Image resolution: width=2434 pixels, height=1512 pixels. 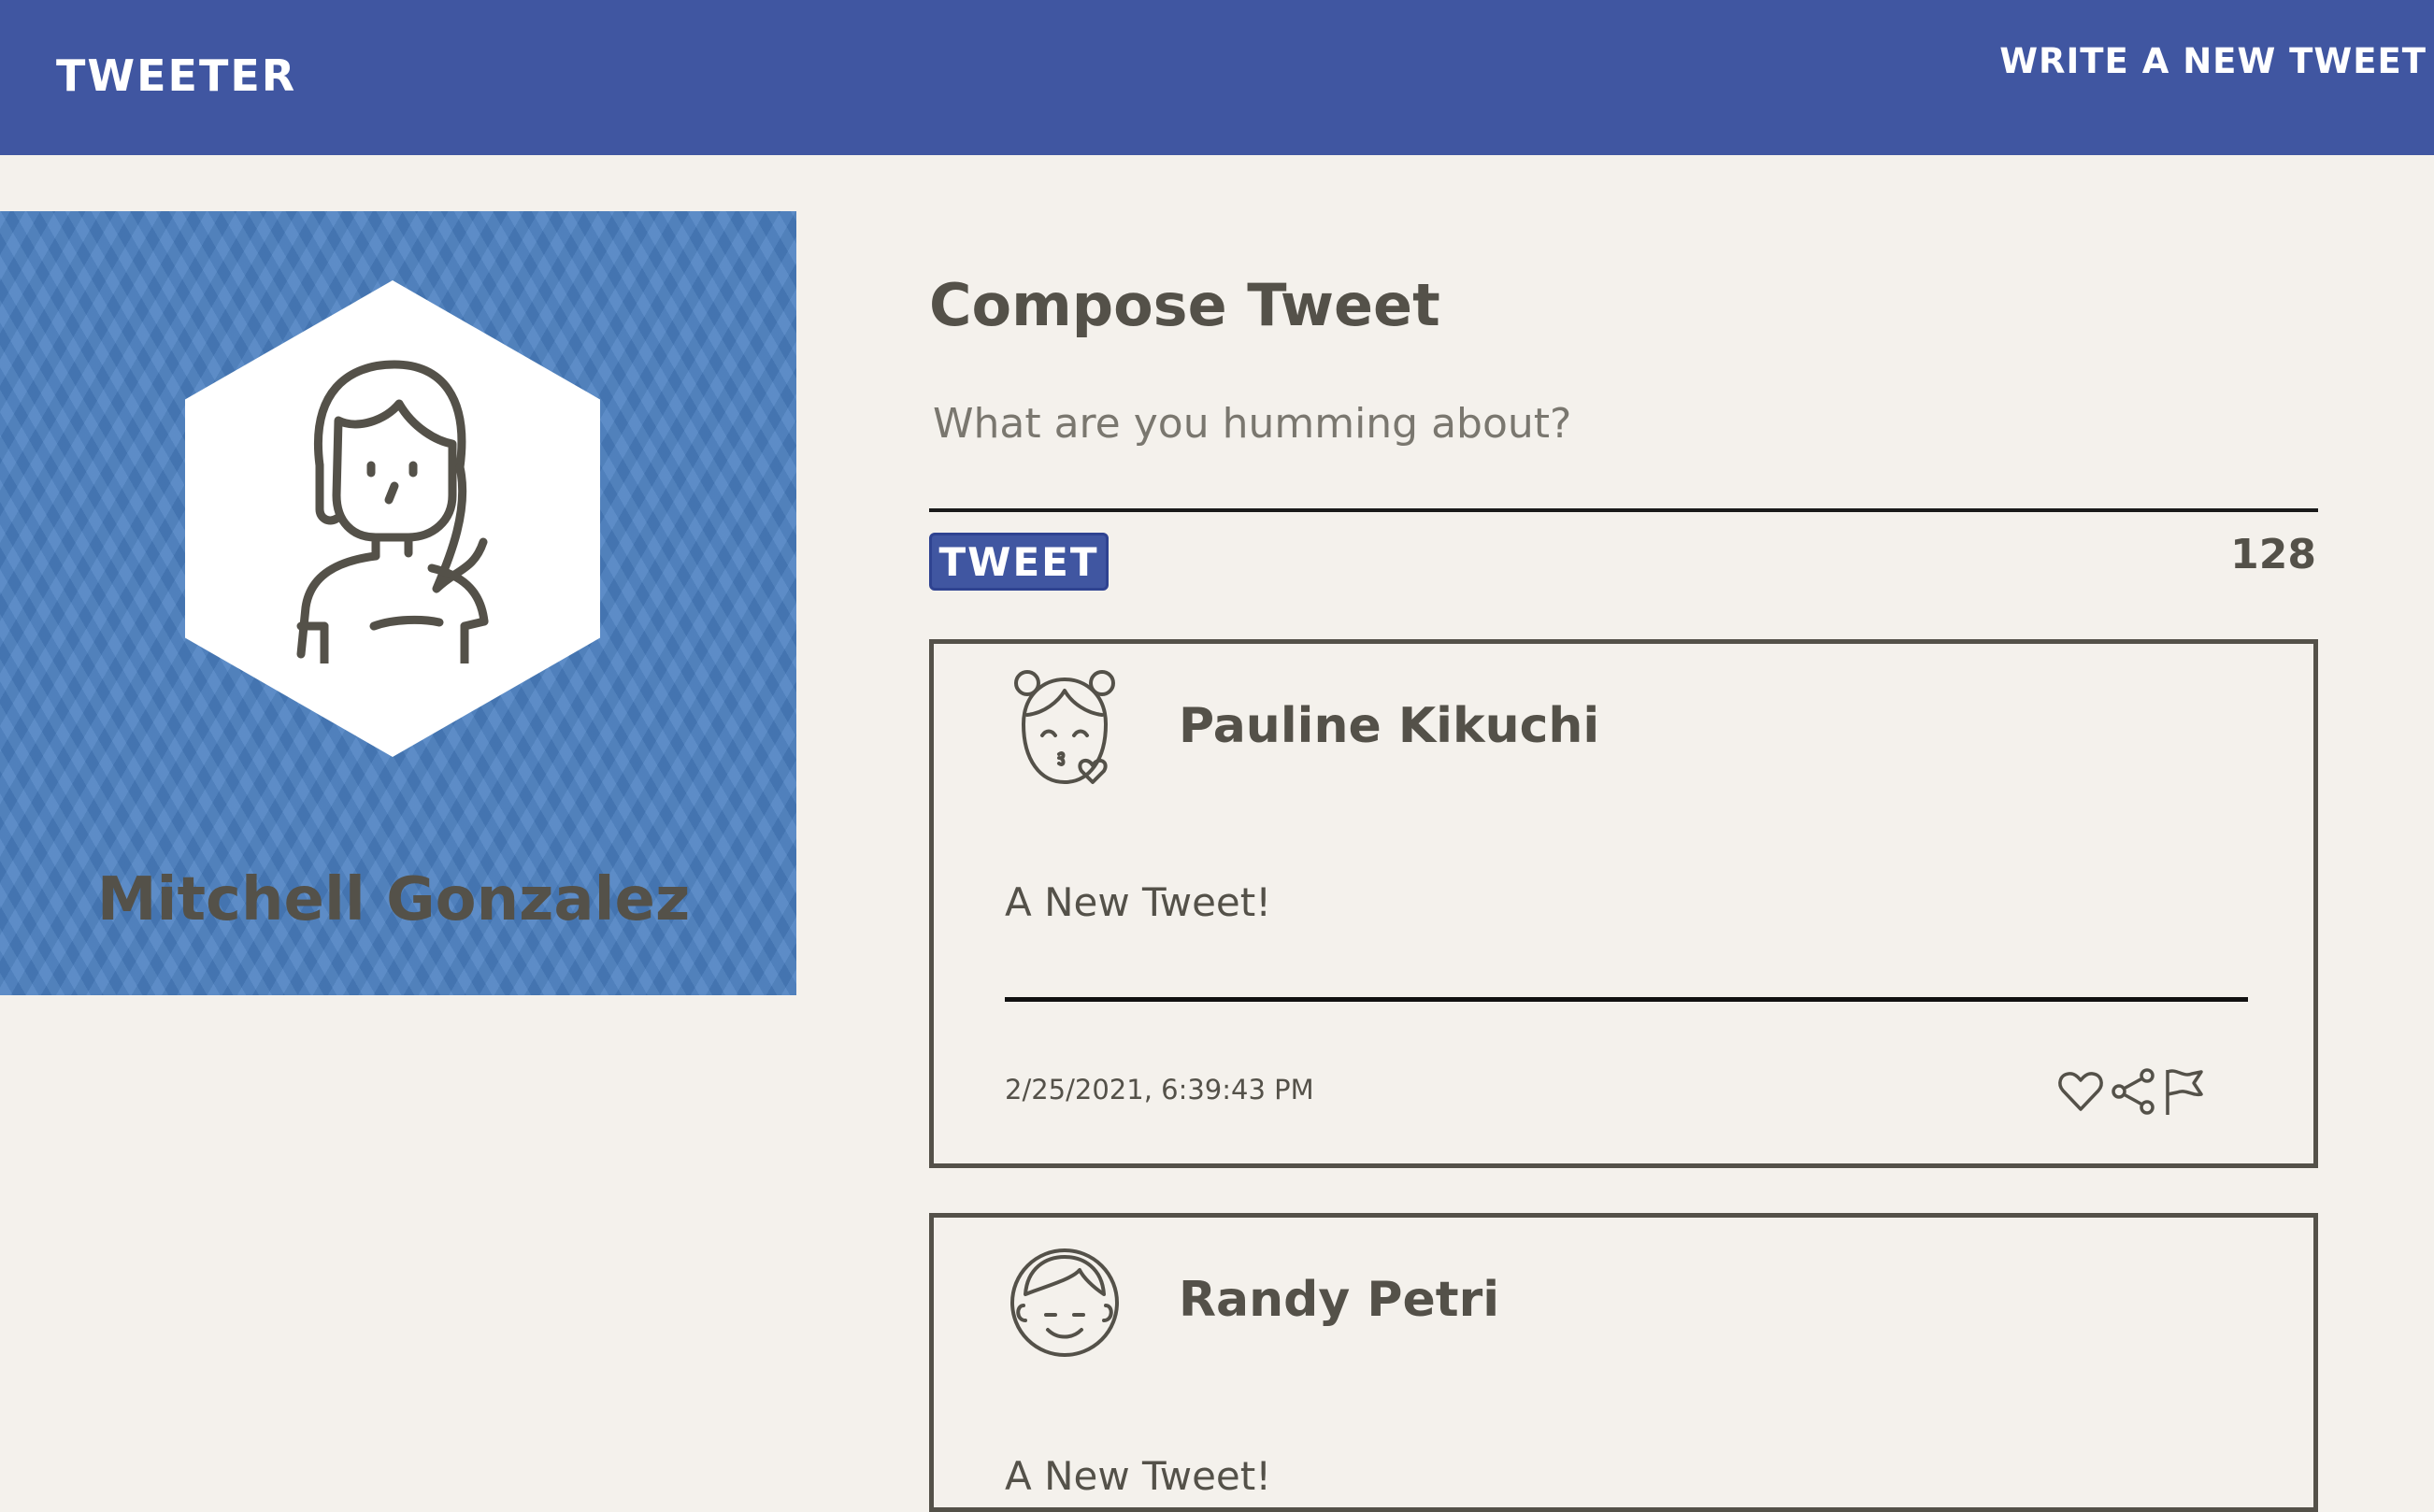 I want to click on flag-icon, so click(x=2185, y=1091).